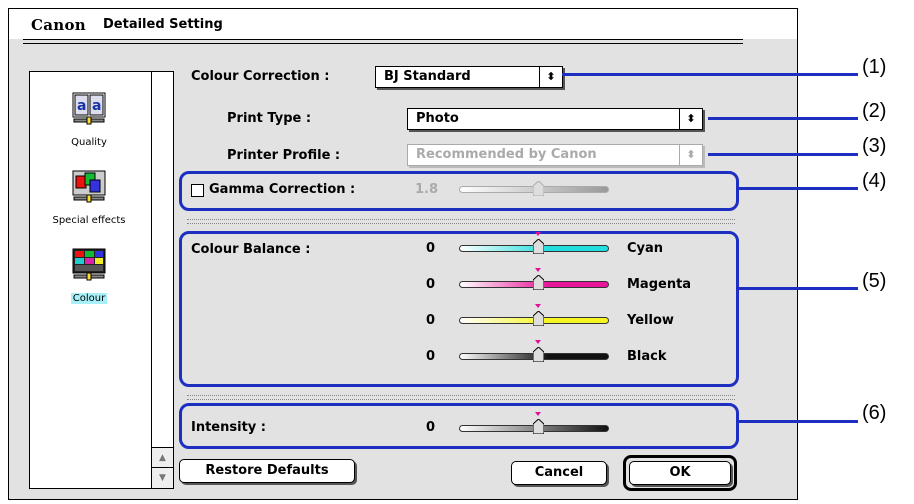  Describe the element at coordinates (437, 118) in the screenshot. I see `print-type-value: Photo` at that location.